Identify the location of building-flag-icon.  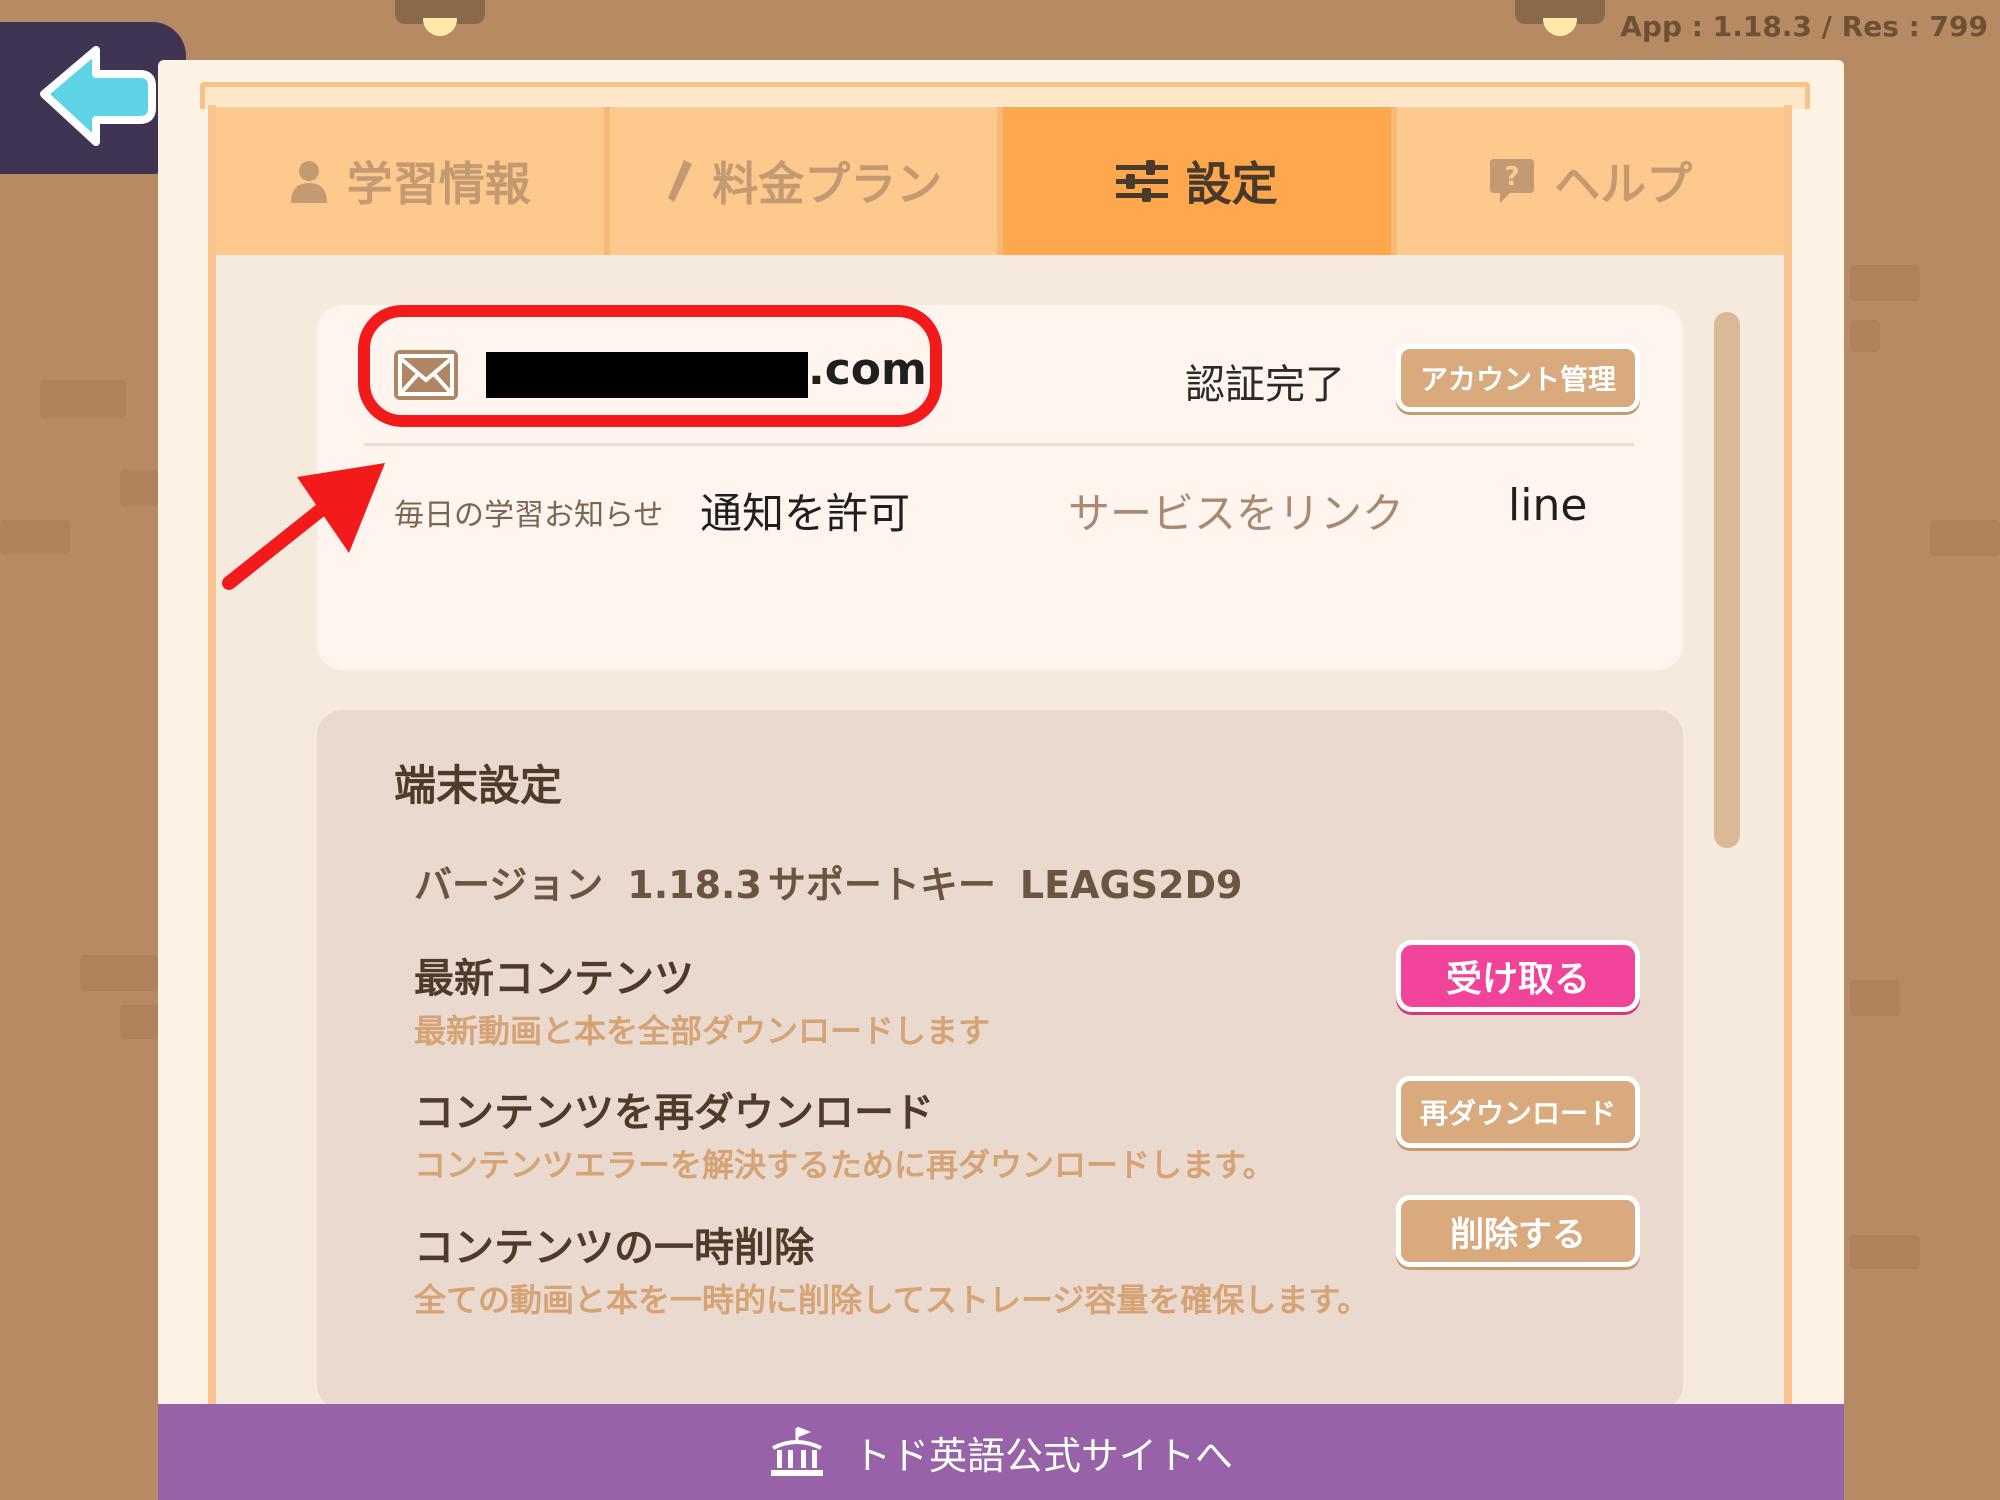
(796, 1451).